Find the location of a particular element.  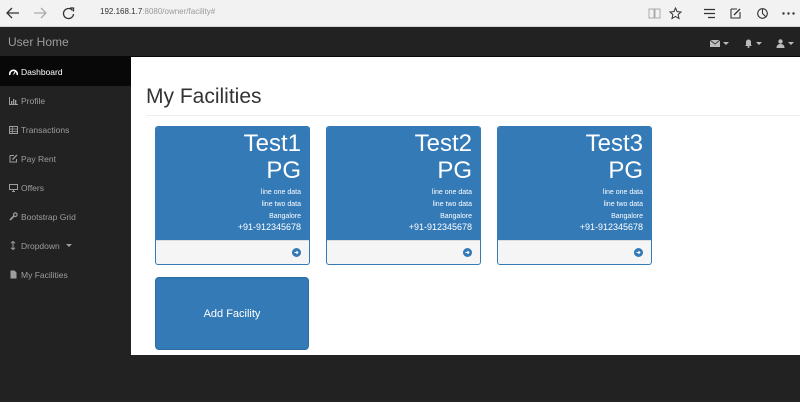

alerts-dropdown is located at coordinates (753, 43).